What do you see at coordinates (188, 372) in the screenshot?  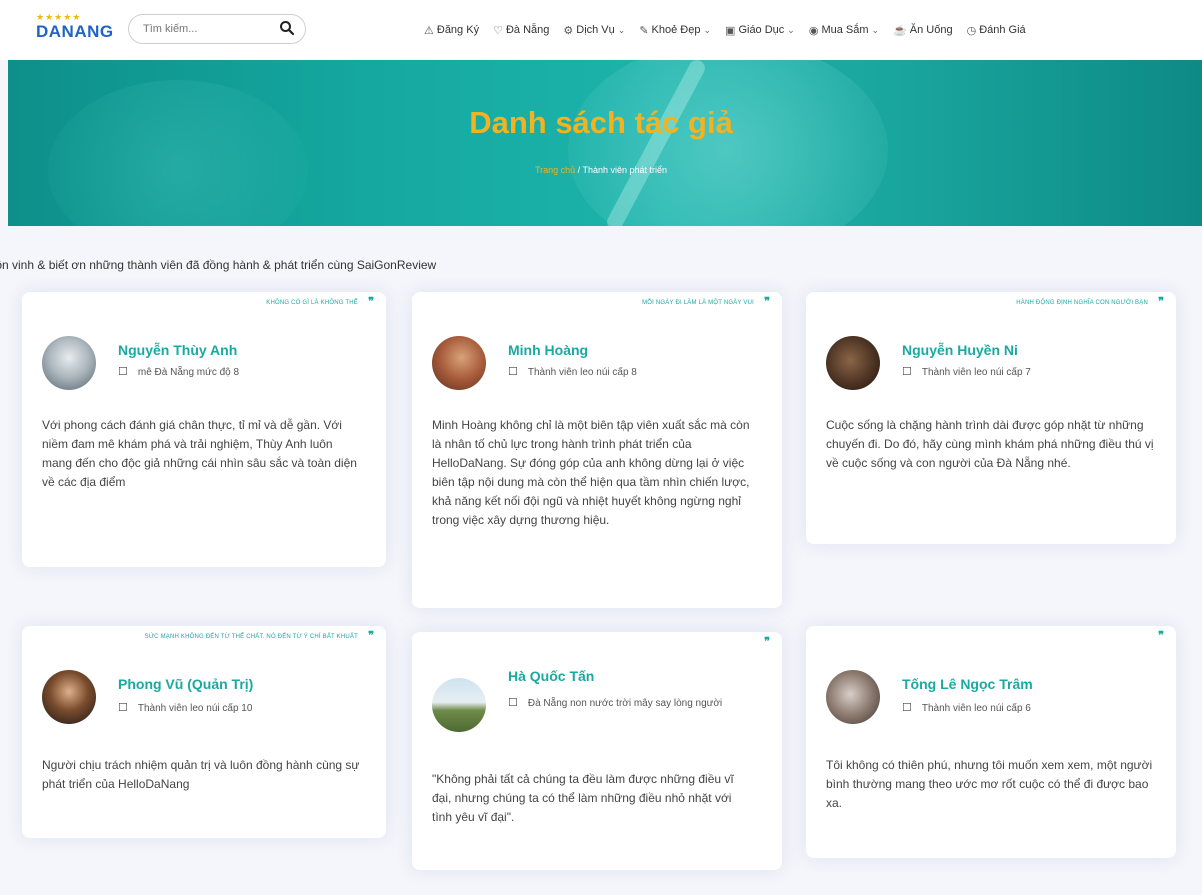 I see `author-level-text: mê Đà Nẵng mức độ 8` at bounding box center [188, 372].